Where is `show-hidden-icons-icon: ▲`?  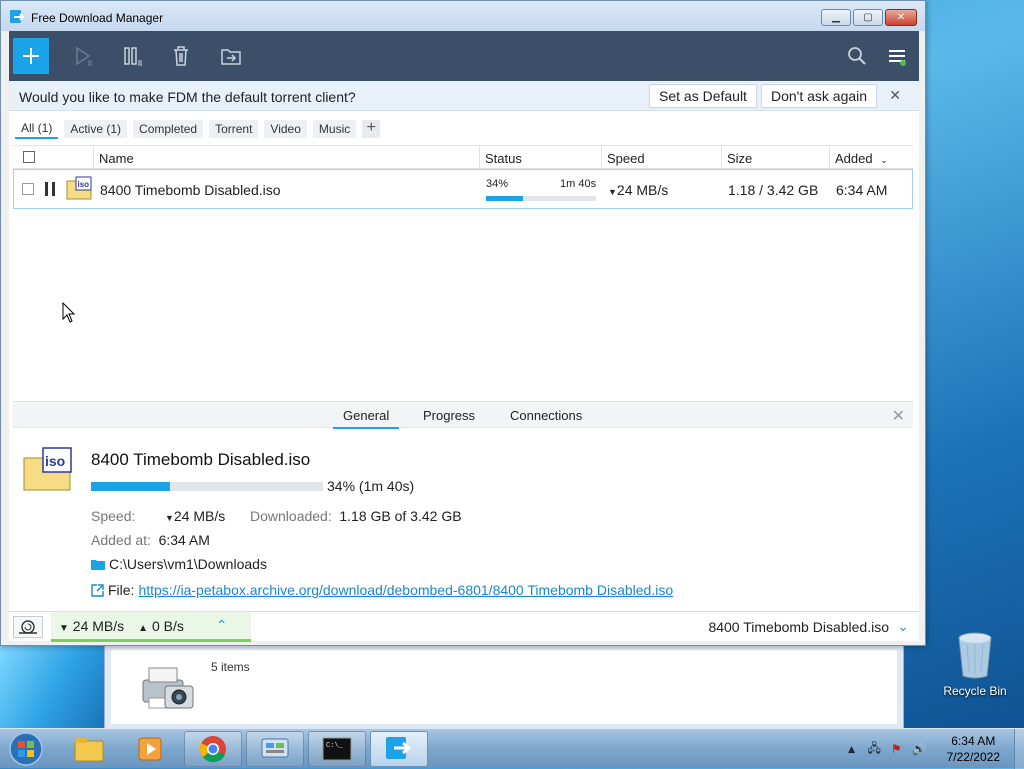
show-hidden-icons-icon: ▲ is located at coordinates (852, 749).